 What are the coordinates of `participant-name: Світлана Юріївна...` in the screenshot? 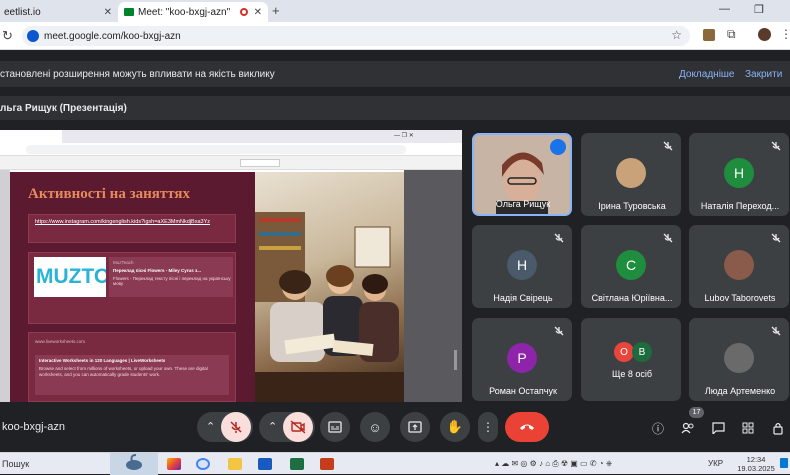 It's located at (632, 298).